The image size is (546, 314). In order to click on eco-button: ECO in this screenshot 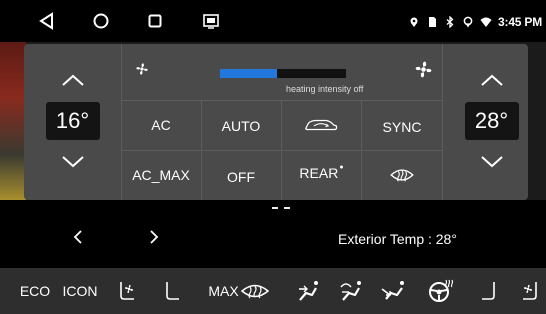, I will do `click(35, 291)`.